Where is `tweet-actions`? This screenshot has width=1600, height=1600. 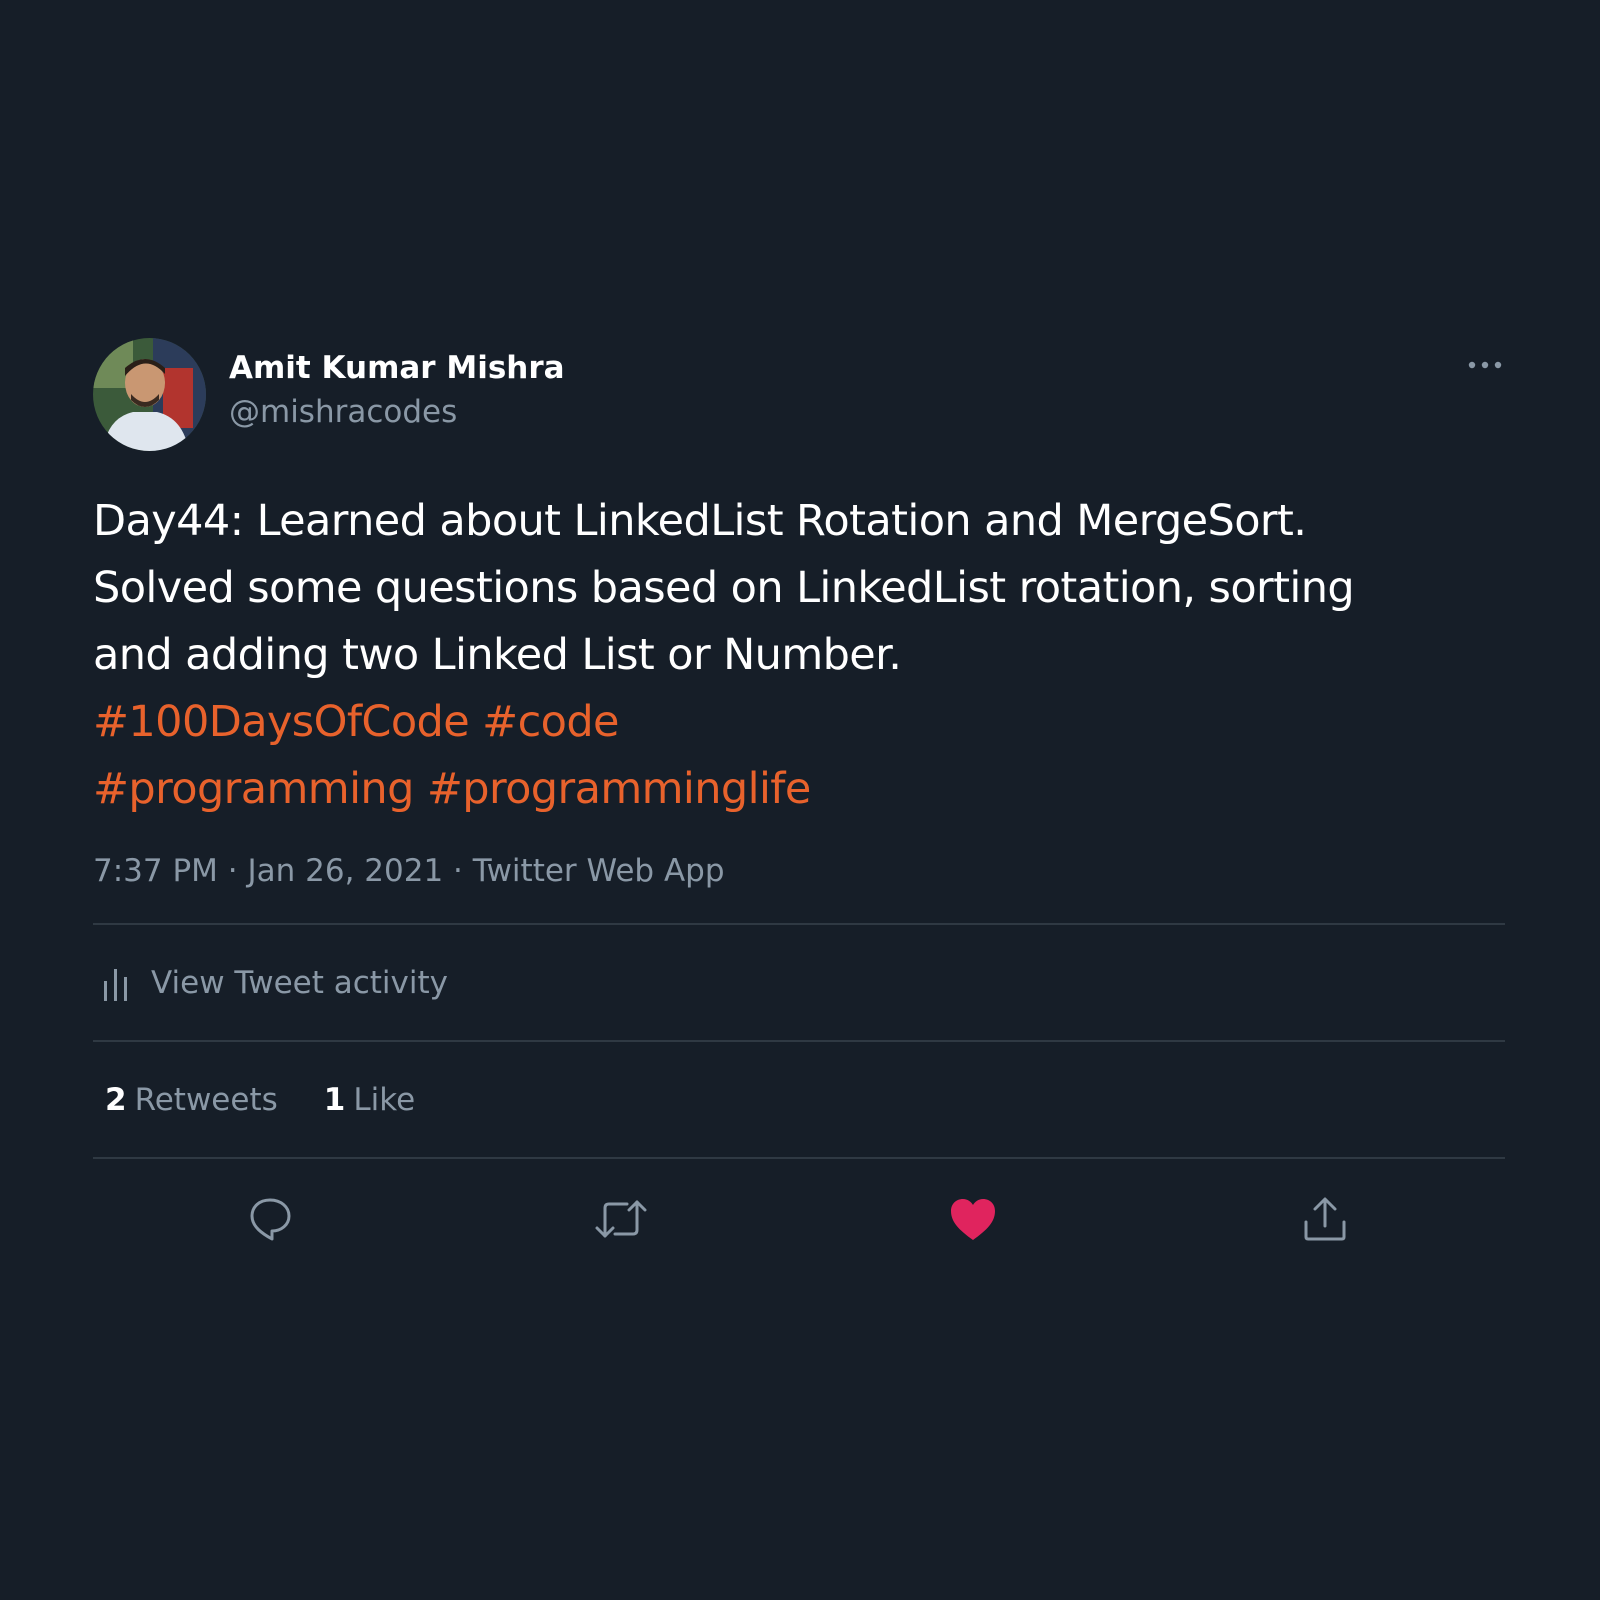 tweet-actions is located at coordinates (799, 1219).